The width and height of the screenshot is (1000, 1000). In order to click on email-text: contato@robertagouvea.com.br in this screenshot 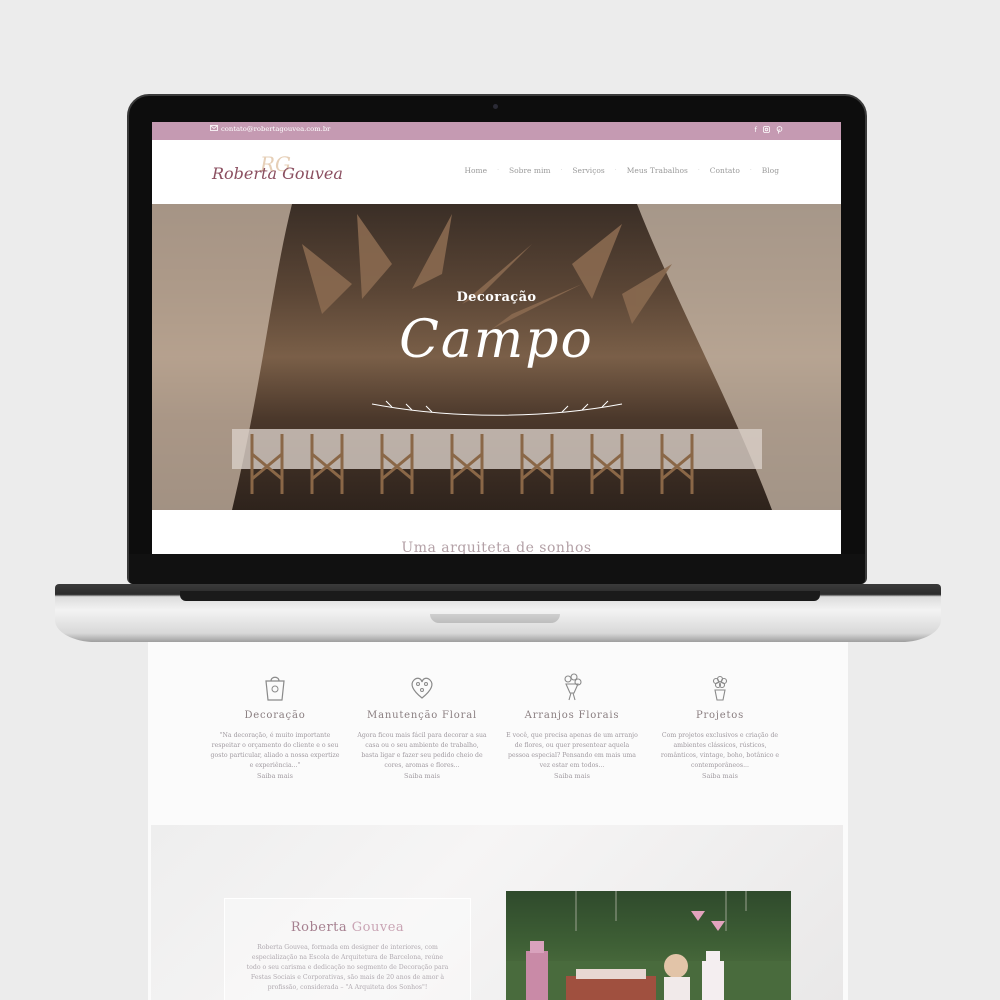, I will do `click(276, 129)`.